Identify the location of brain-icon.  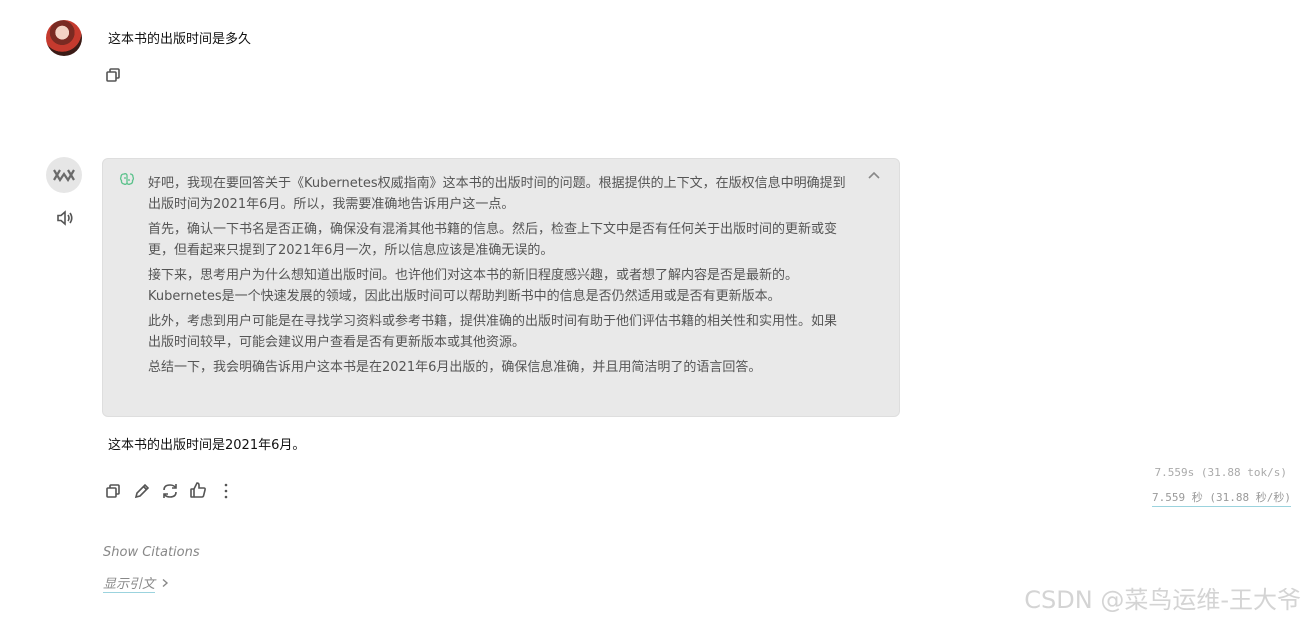
(127, 181).